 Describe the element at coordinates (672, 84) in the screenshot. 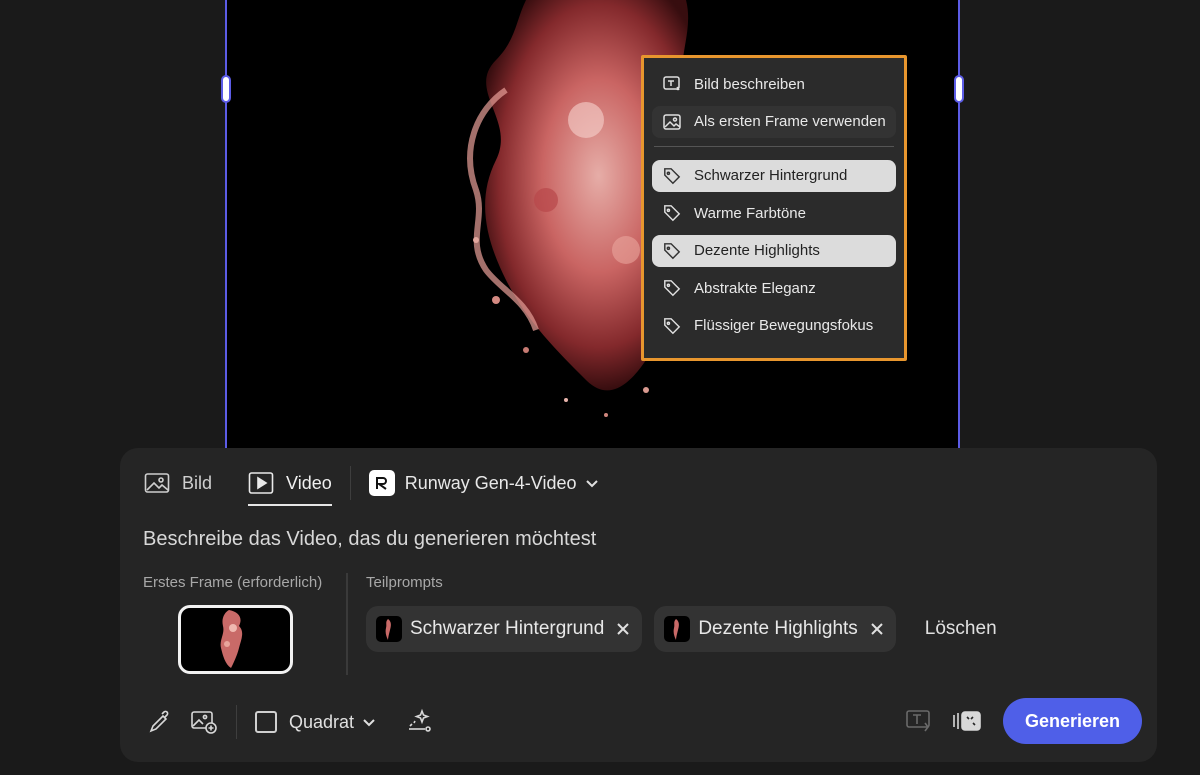

I see `describe-image-icon` at that location.